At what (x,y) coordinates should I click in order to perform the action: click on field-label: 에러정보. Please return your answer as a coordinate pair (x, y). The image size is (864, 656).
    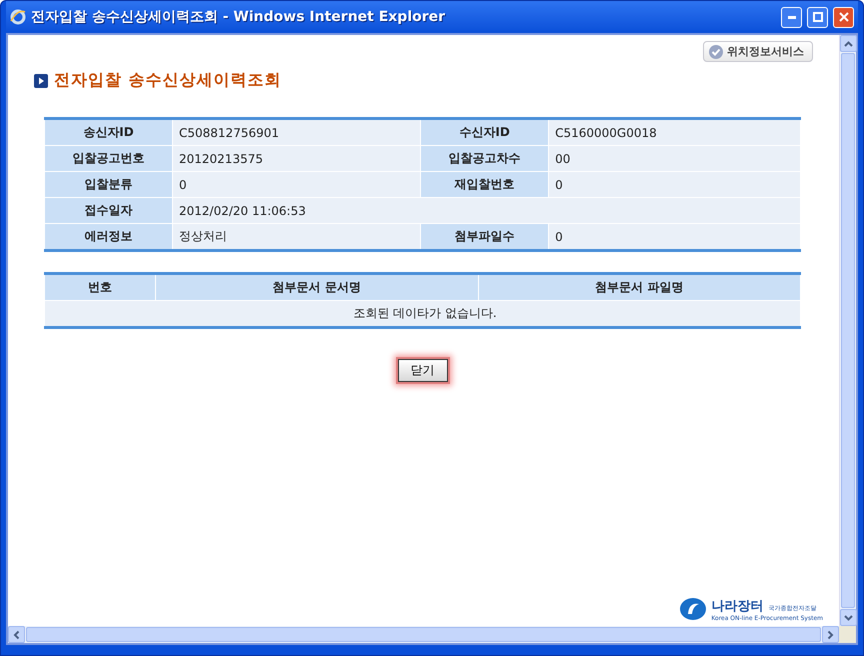
    Looking at the image, I should click on (108, 237).